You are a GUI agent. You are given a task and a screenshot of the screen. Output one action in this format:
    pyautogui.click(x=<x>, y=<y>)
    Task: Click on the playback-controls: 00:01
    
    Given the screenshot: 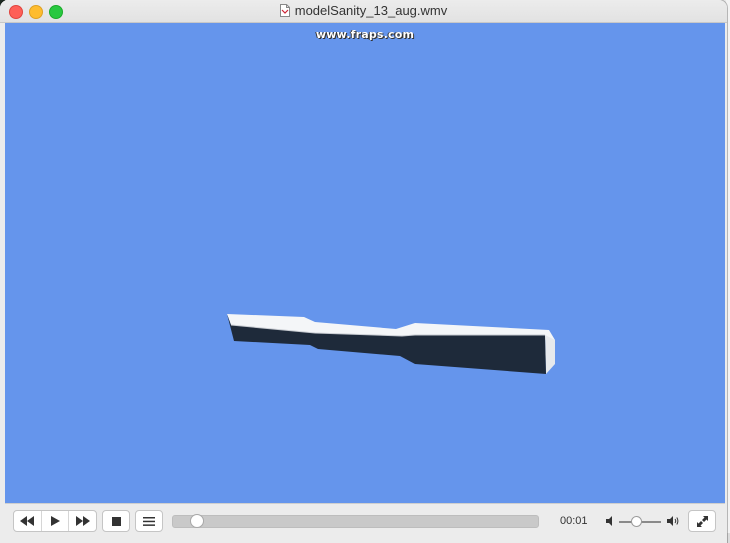 What is the action you would take?
    pyautogui.click(x=365, y=521)
    